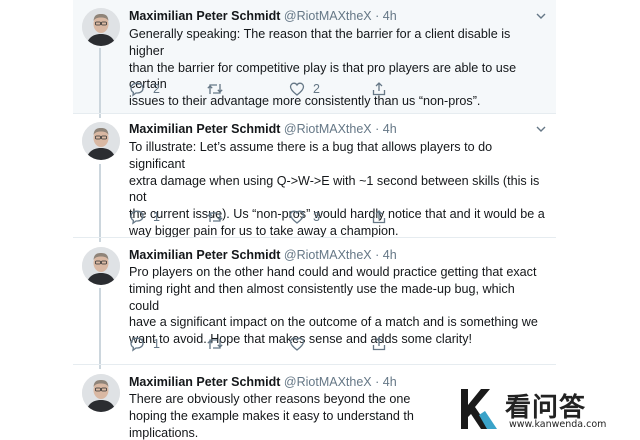 This screenshot has height=440, width=640. Describe the element at coordinates (543, 410) in the screenshot. I see `watermark: 看问答 www.kanwenda.com` at that location.